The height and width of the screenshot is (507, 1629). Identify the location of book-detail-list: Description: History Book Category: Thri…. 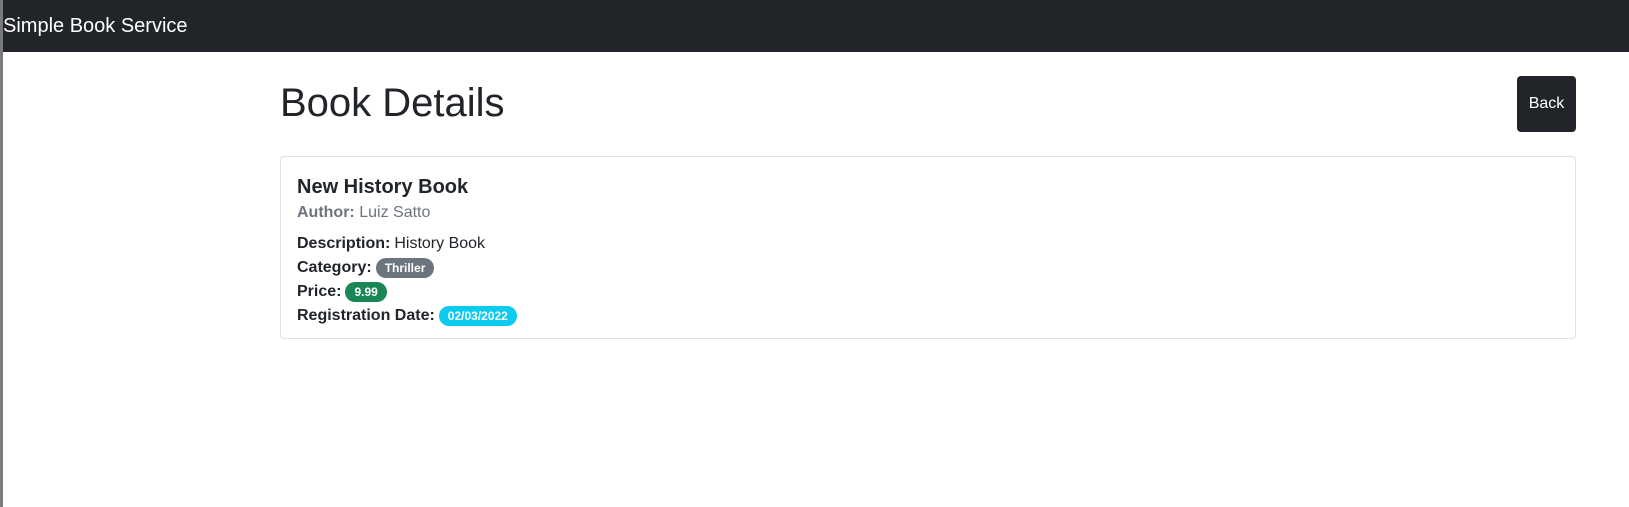
(928, 280).